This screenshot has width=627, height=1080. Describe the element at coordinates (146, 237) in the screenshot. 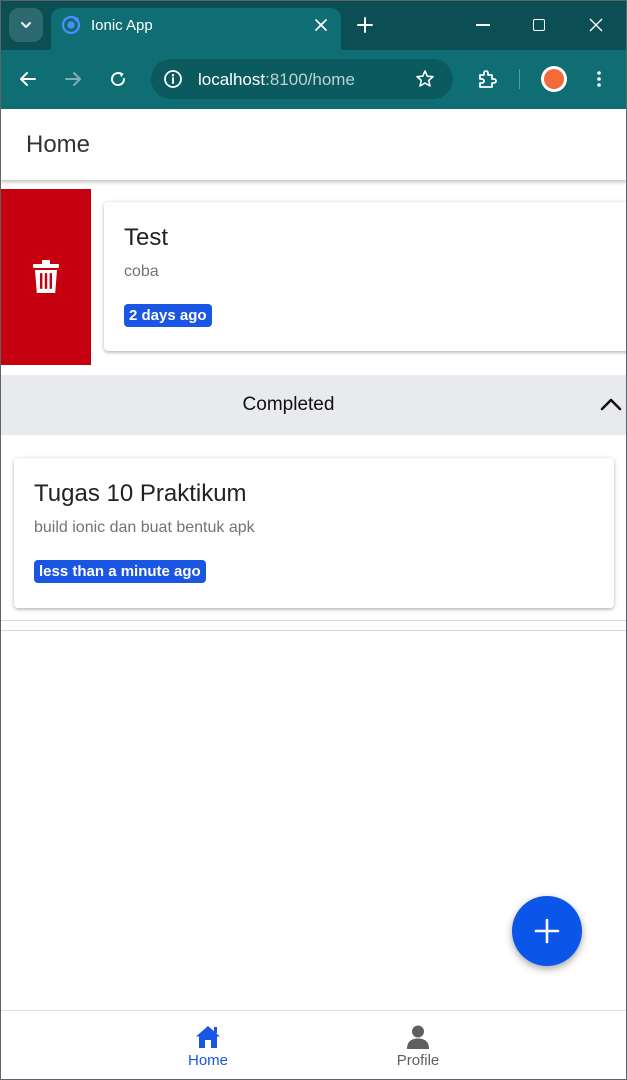

I see `task-title: Test` at that location.